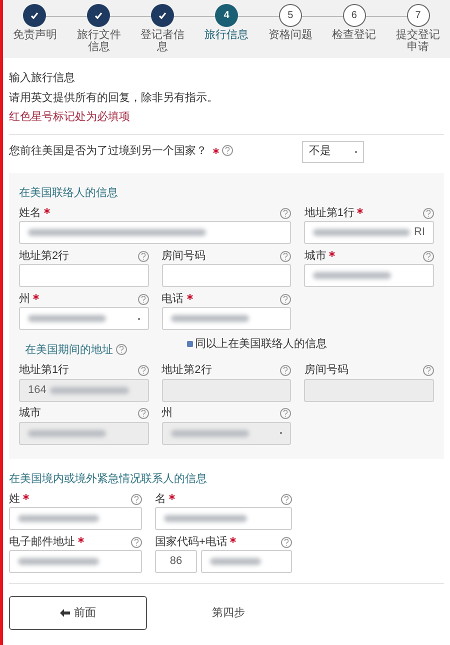  I want to click on field-label: 国家代码+电话, so click(191, 542).